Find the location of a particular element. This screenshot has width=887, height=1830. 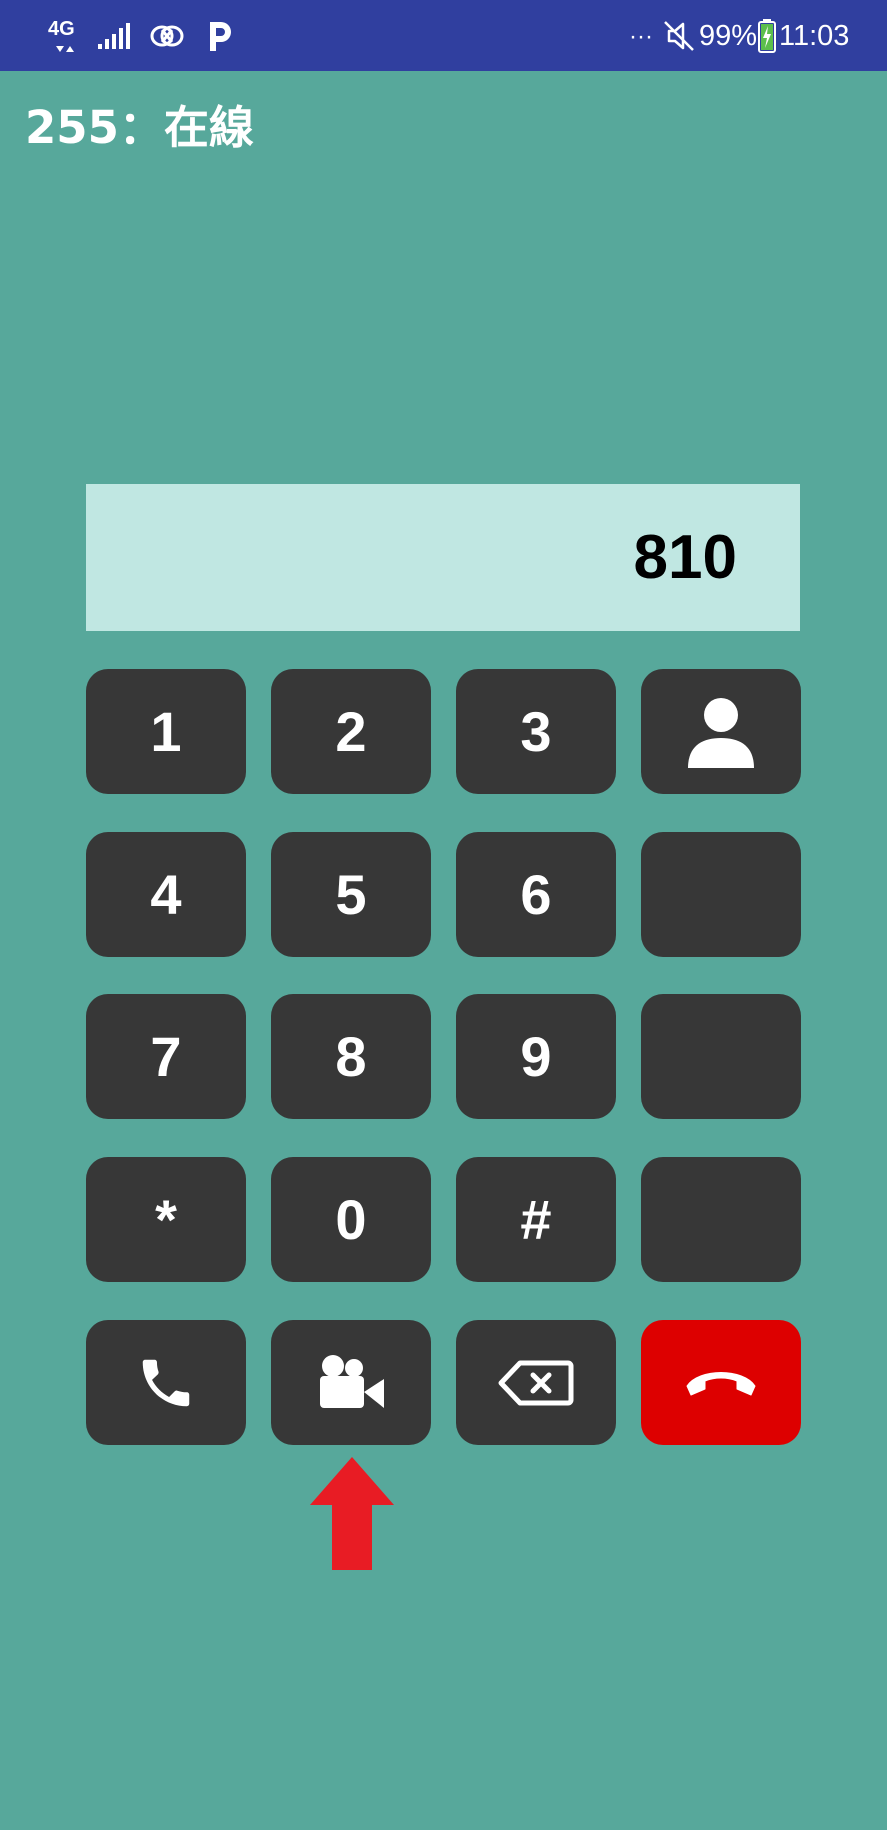

video-call-button is located at coordinates (351, 1382).